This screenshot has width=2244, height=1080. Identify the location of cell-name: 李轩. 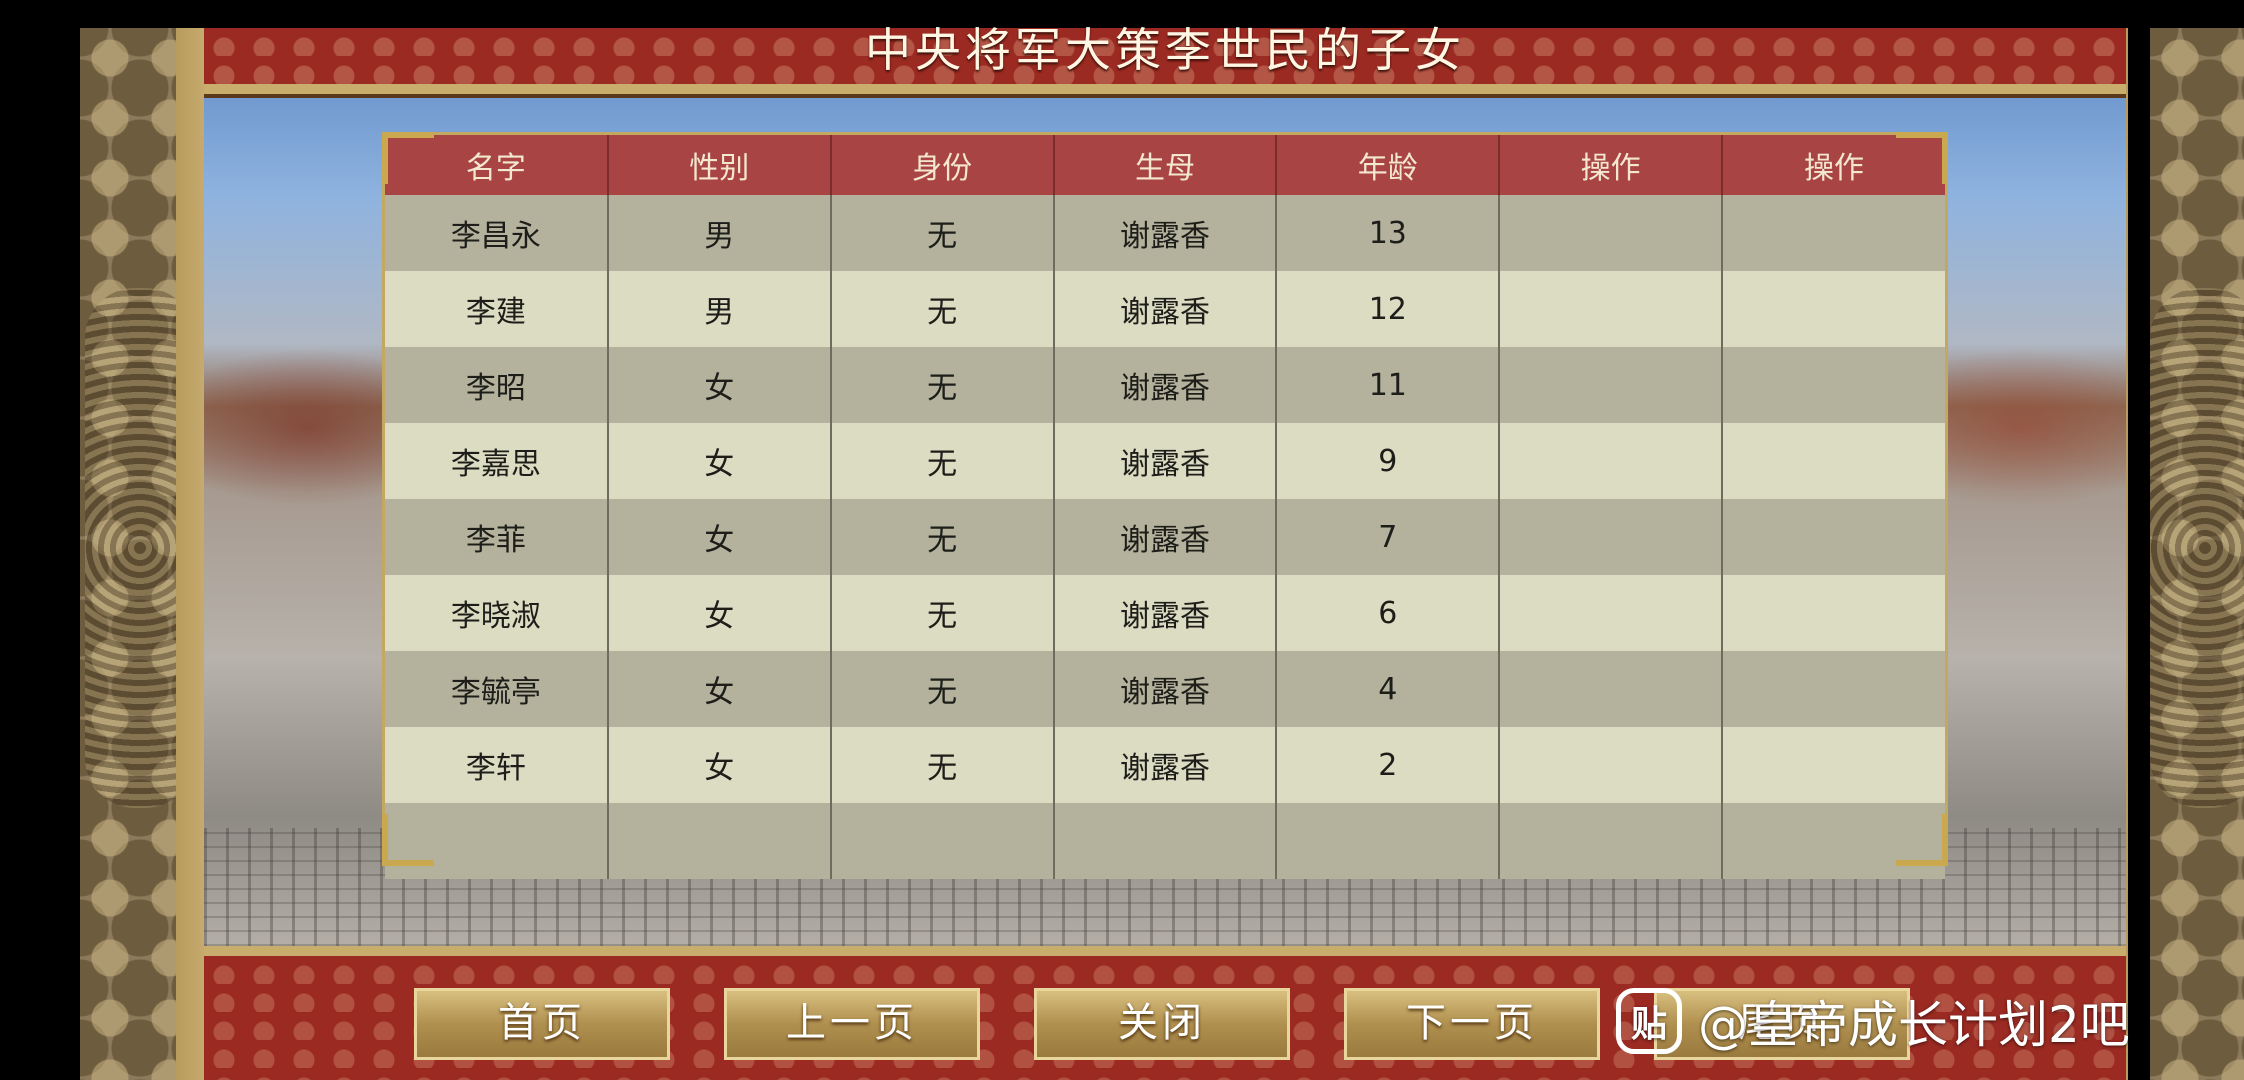
(497, 765).